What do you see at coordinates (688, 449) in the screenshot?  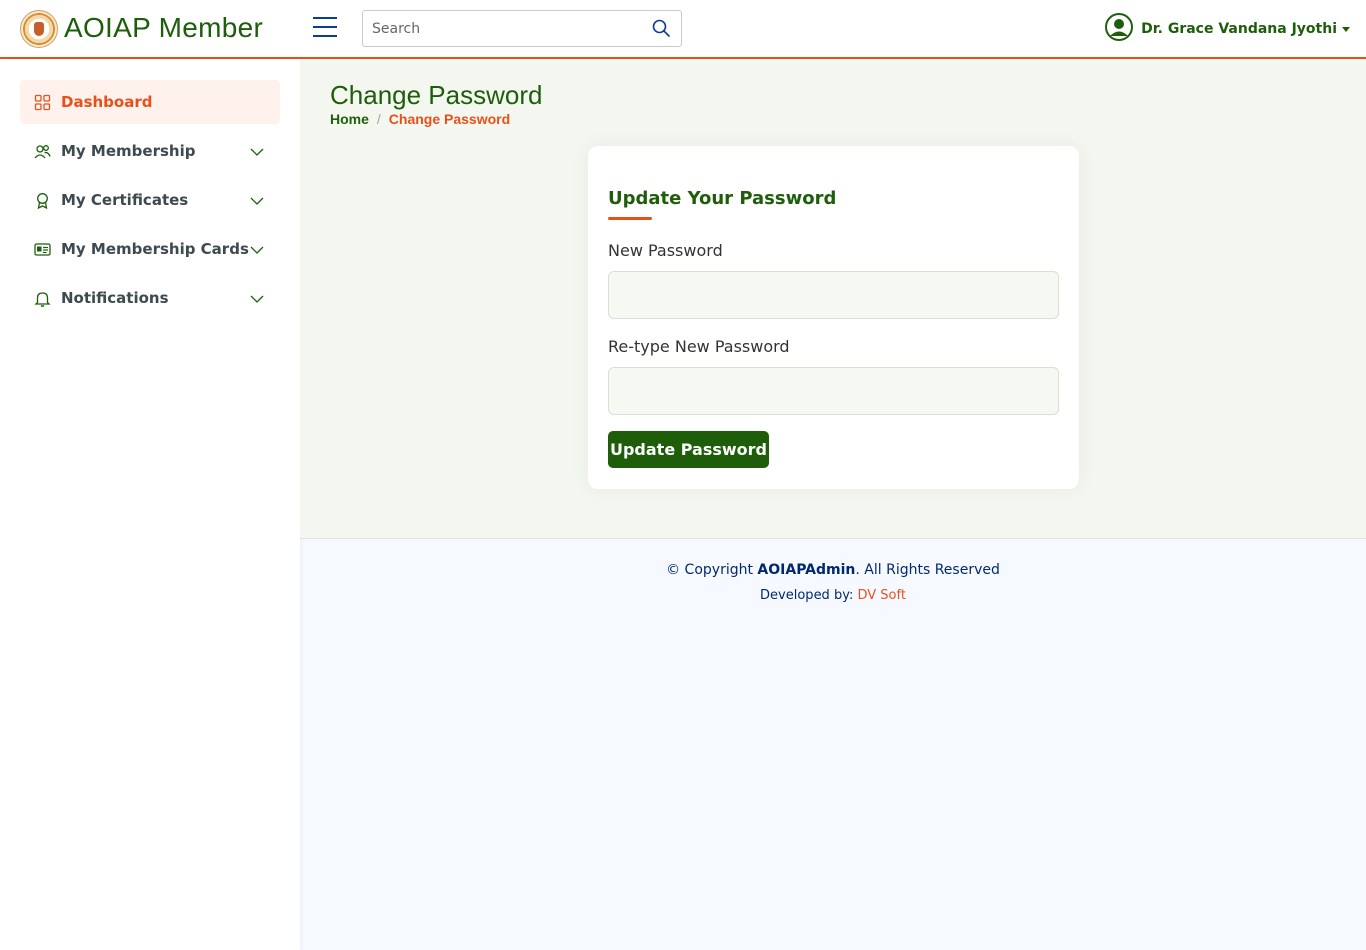 I see `update-password-button: Update Password` at bounding box center [688, 449].